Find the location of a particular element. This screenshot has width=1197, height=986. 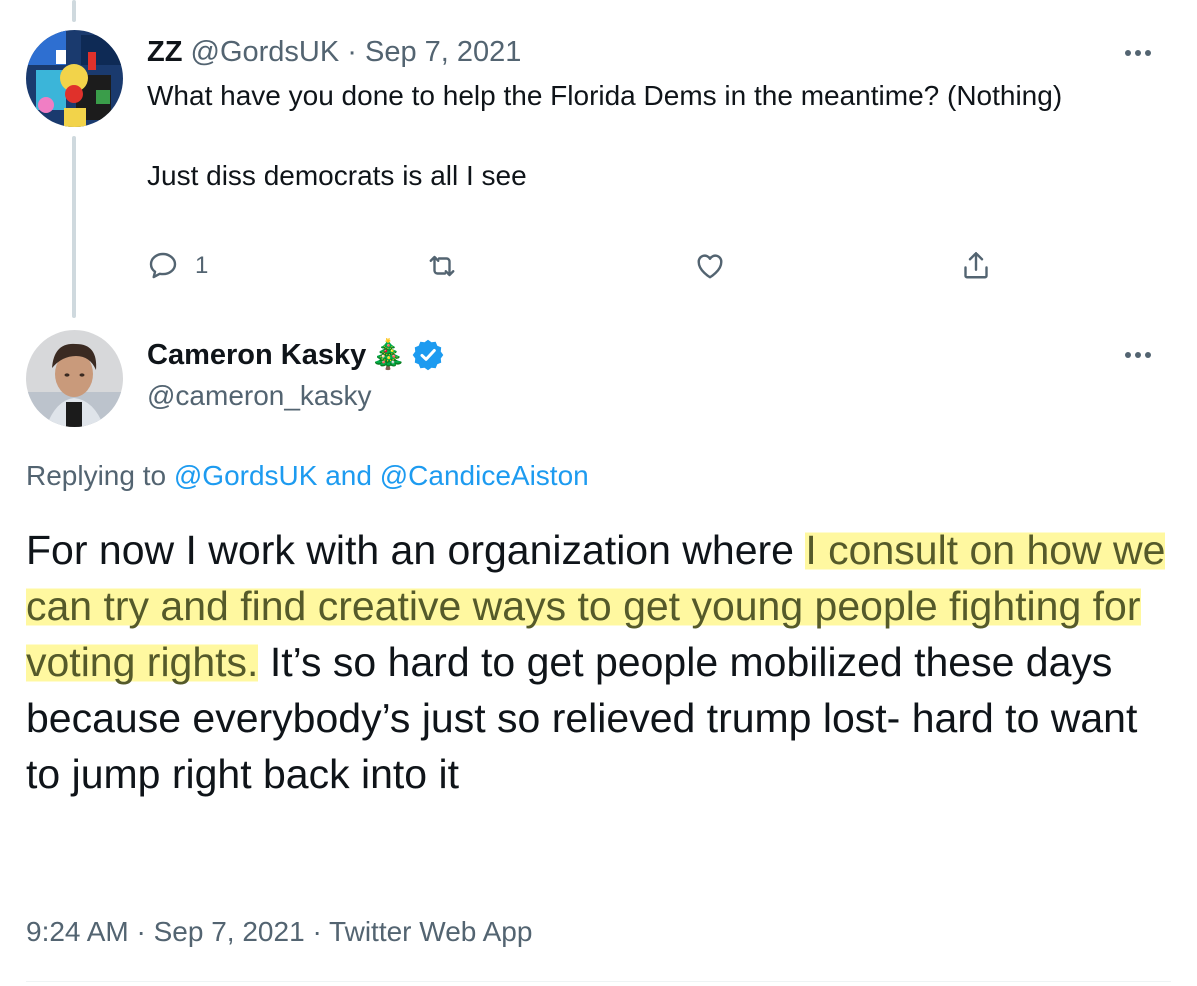

thread-line-top is located at coordinates (74, 11).